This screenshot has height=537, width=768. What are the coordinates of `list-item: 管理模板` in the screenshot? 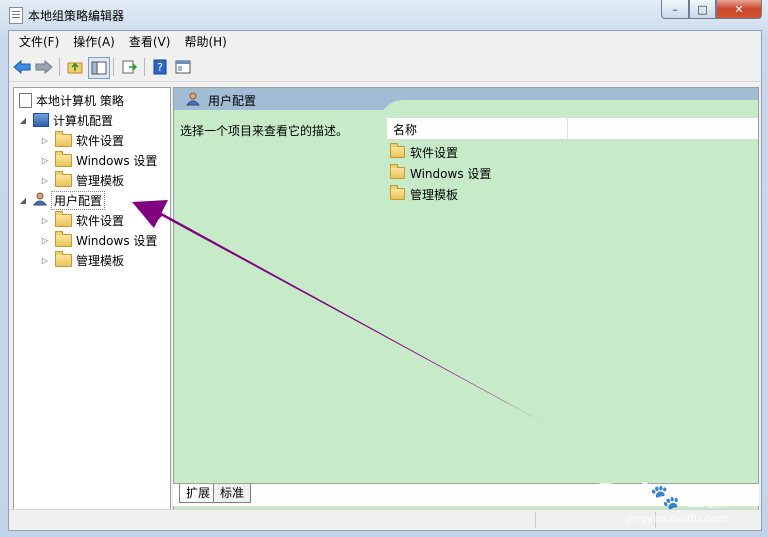 It's located at (424, 194).